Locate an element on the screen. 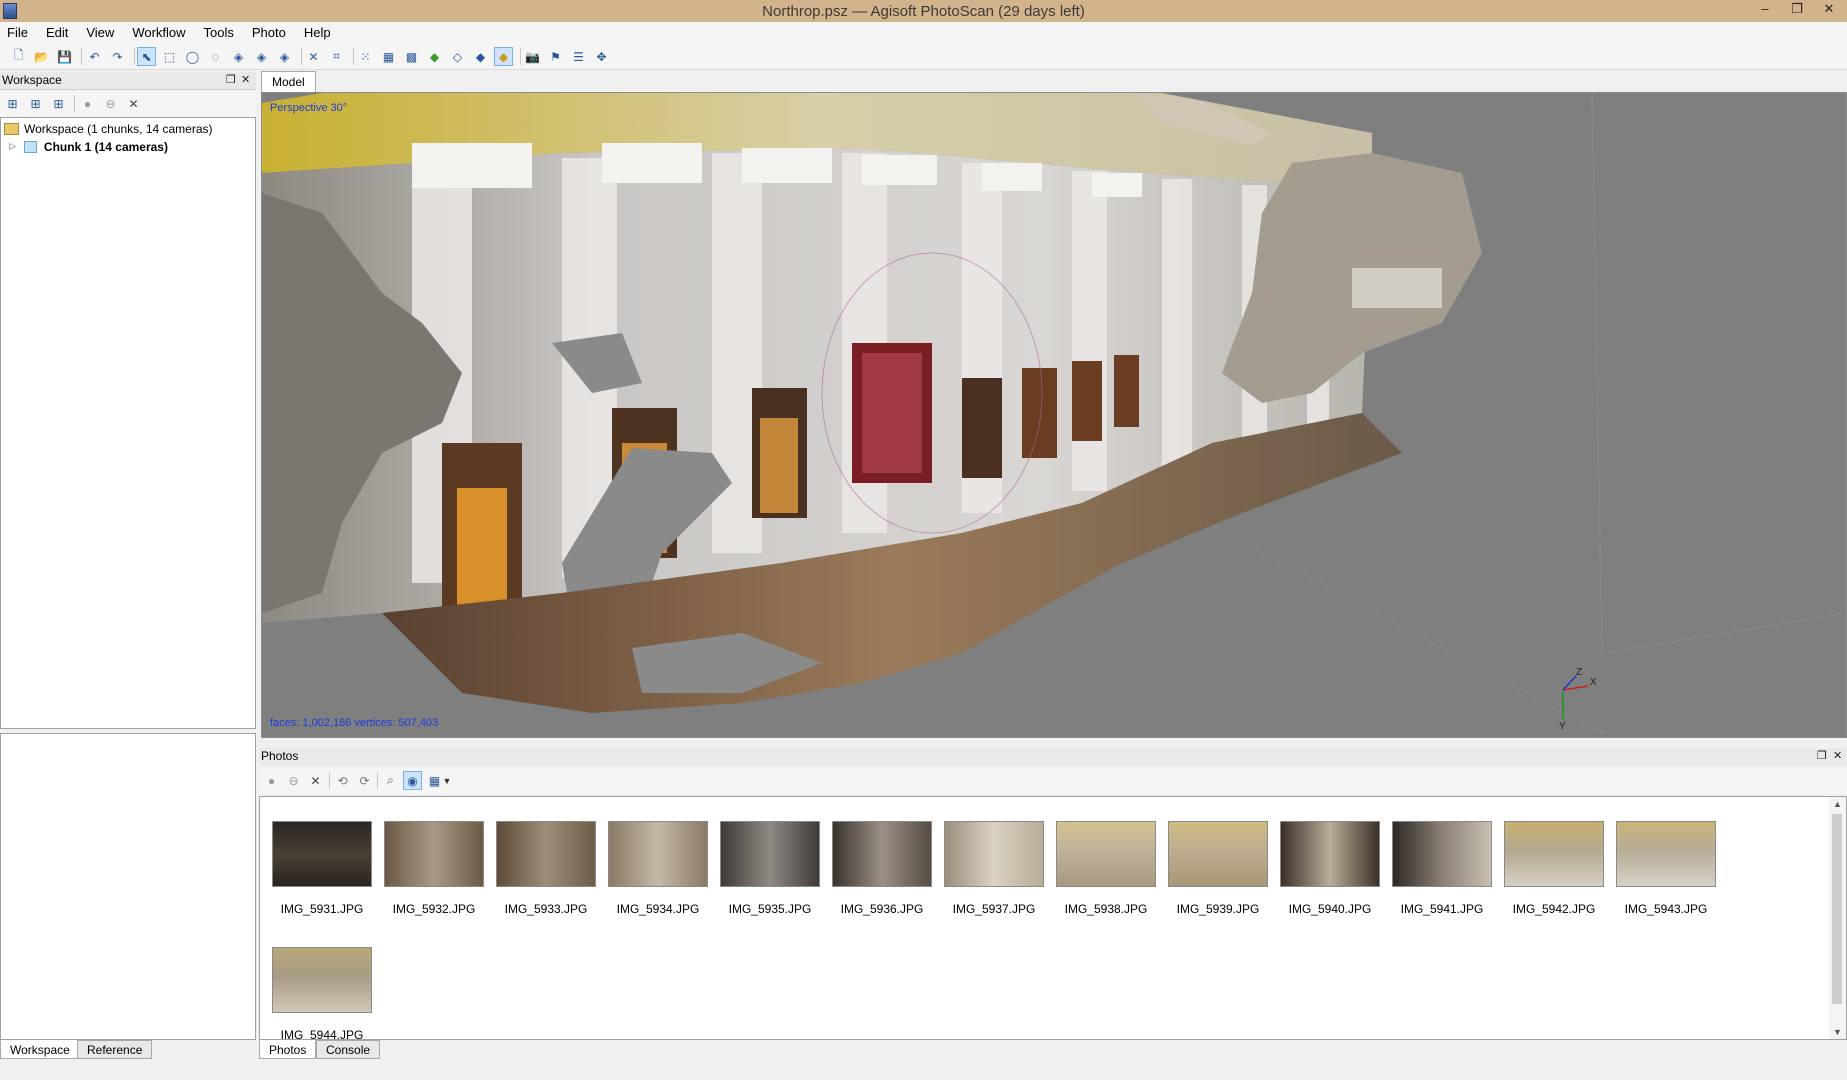 This screenshot has width=1847, height=1080. menu-bar: File Edit View Workflow Tools Photo Help is located at coordinates (923, 32).